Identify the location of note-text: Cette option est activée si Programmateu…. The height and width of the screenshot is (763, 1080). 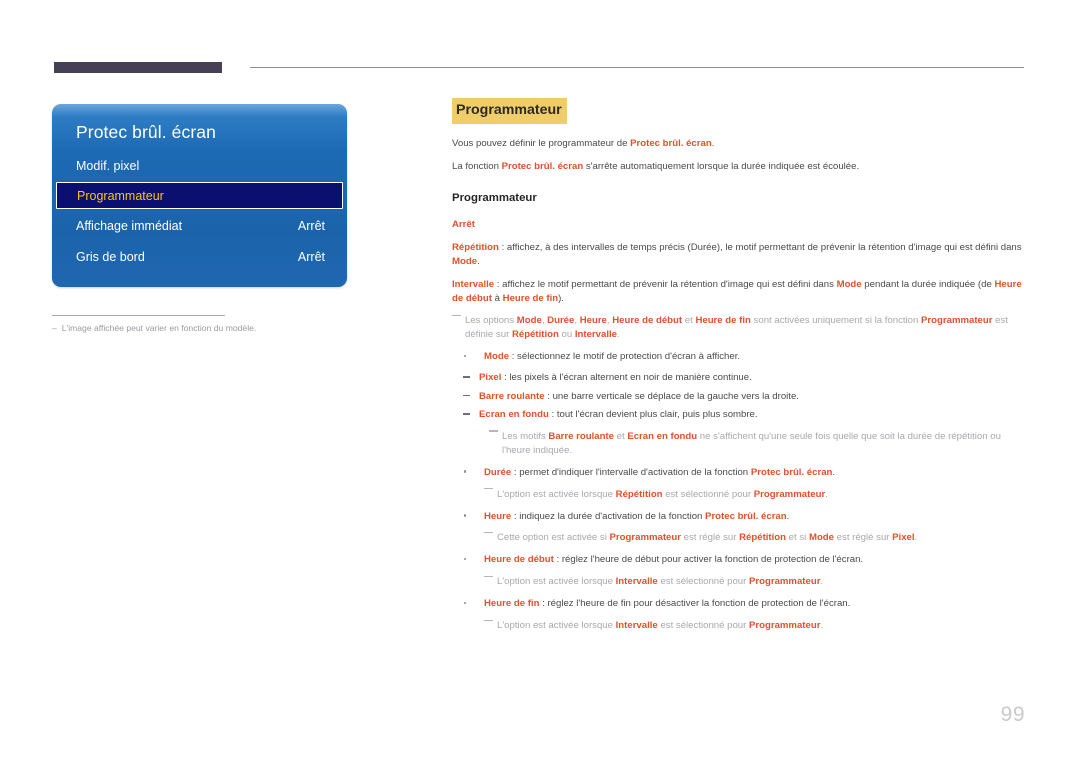
(707, 537).